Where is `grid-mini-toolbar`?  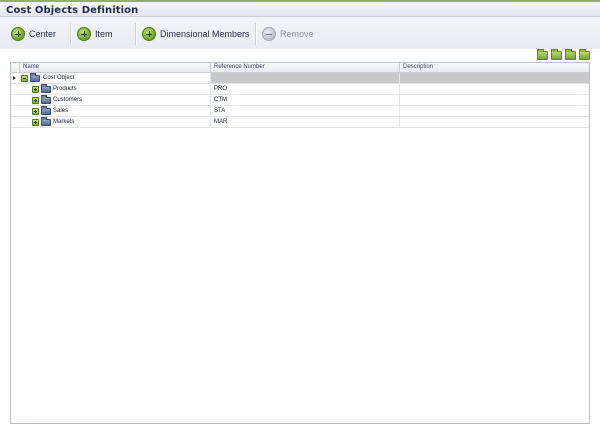 grid-mini-toolbar is located at coordinates (563, 54).